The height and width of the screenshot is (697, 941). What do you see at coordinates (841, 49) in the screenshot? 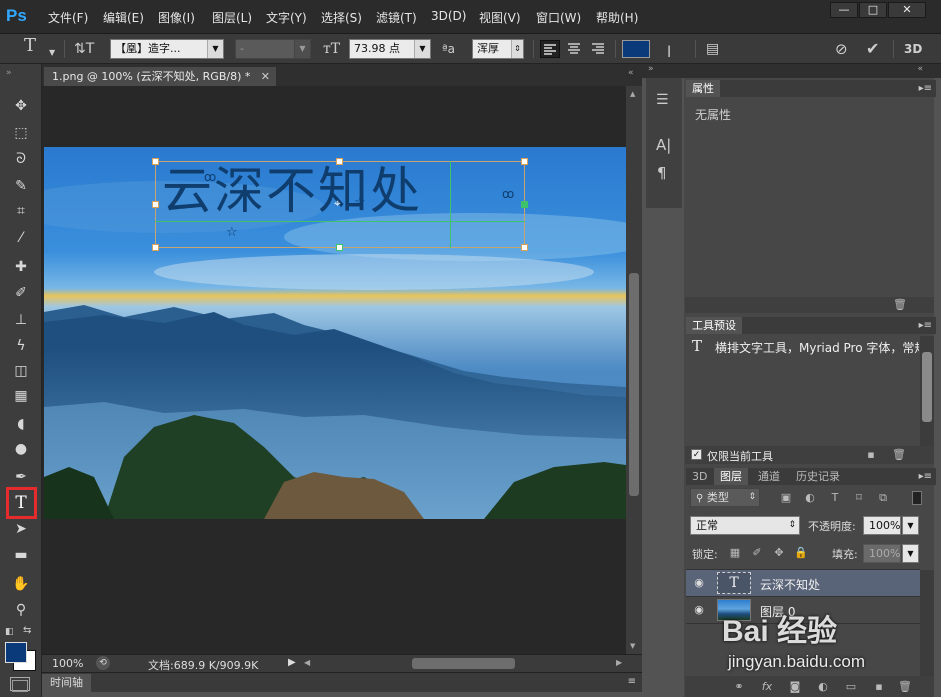
I see `cancel-icon: ⊘` at bounding box center [841, 49].